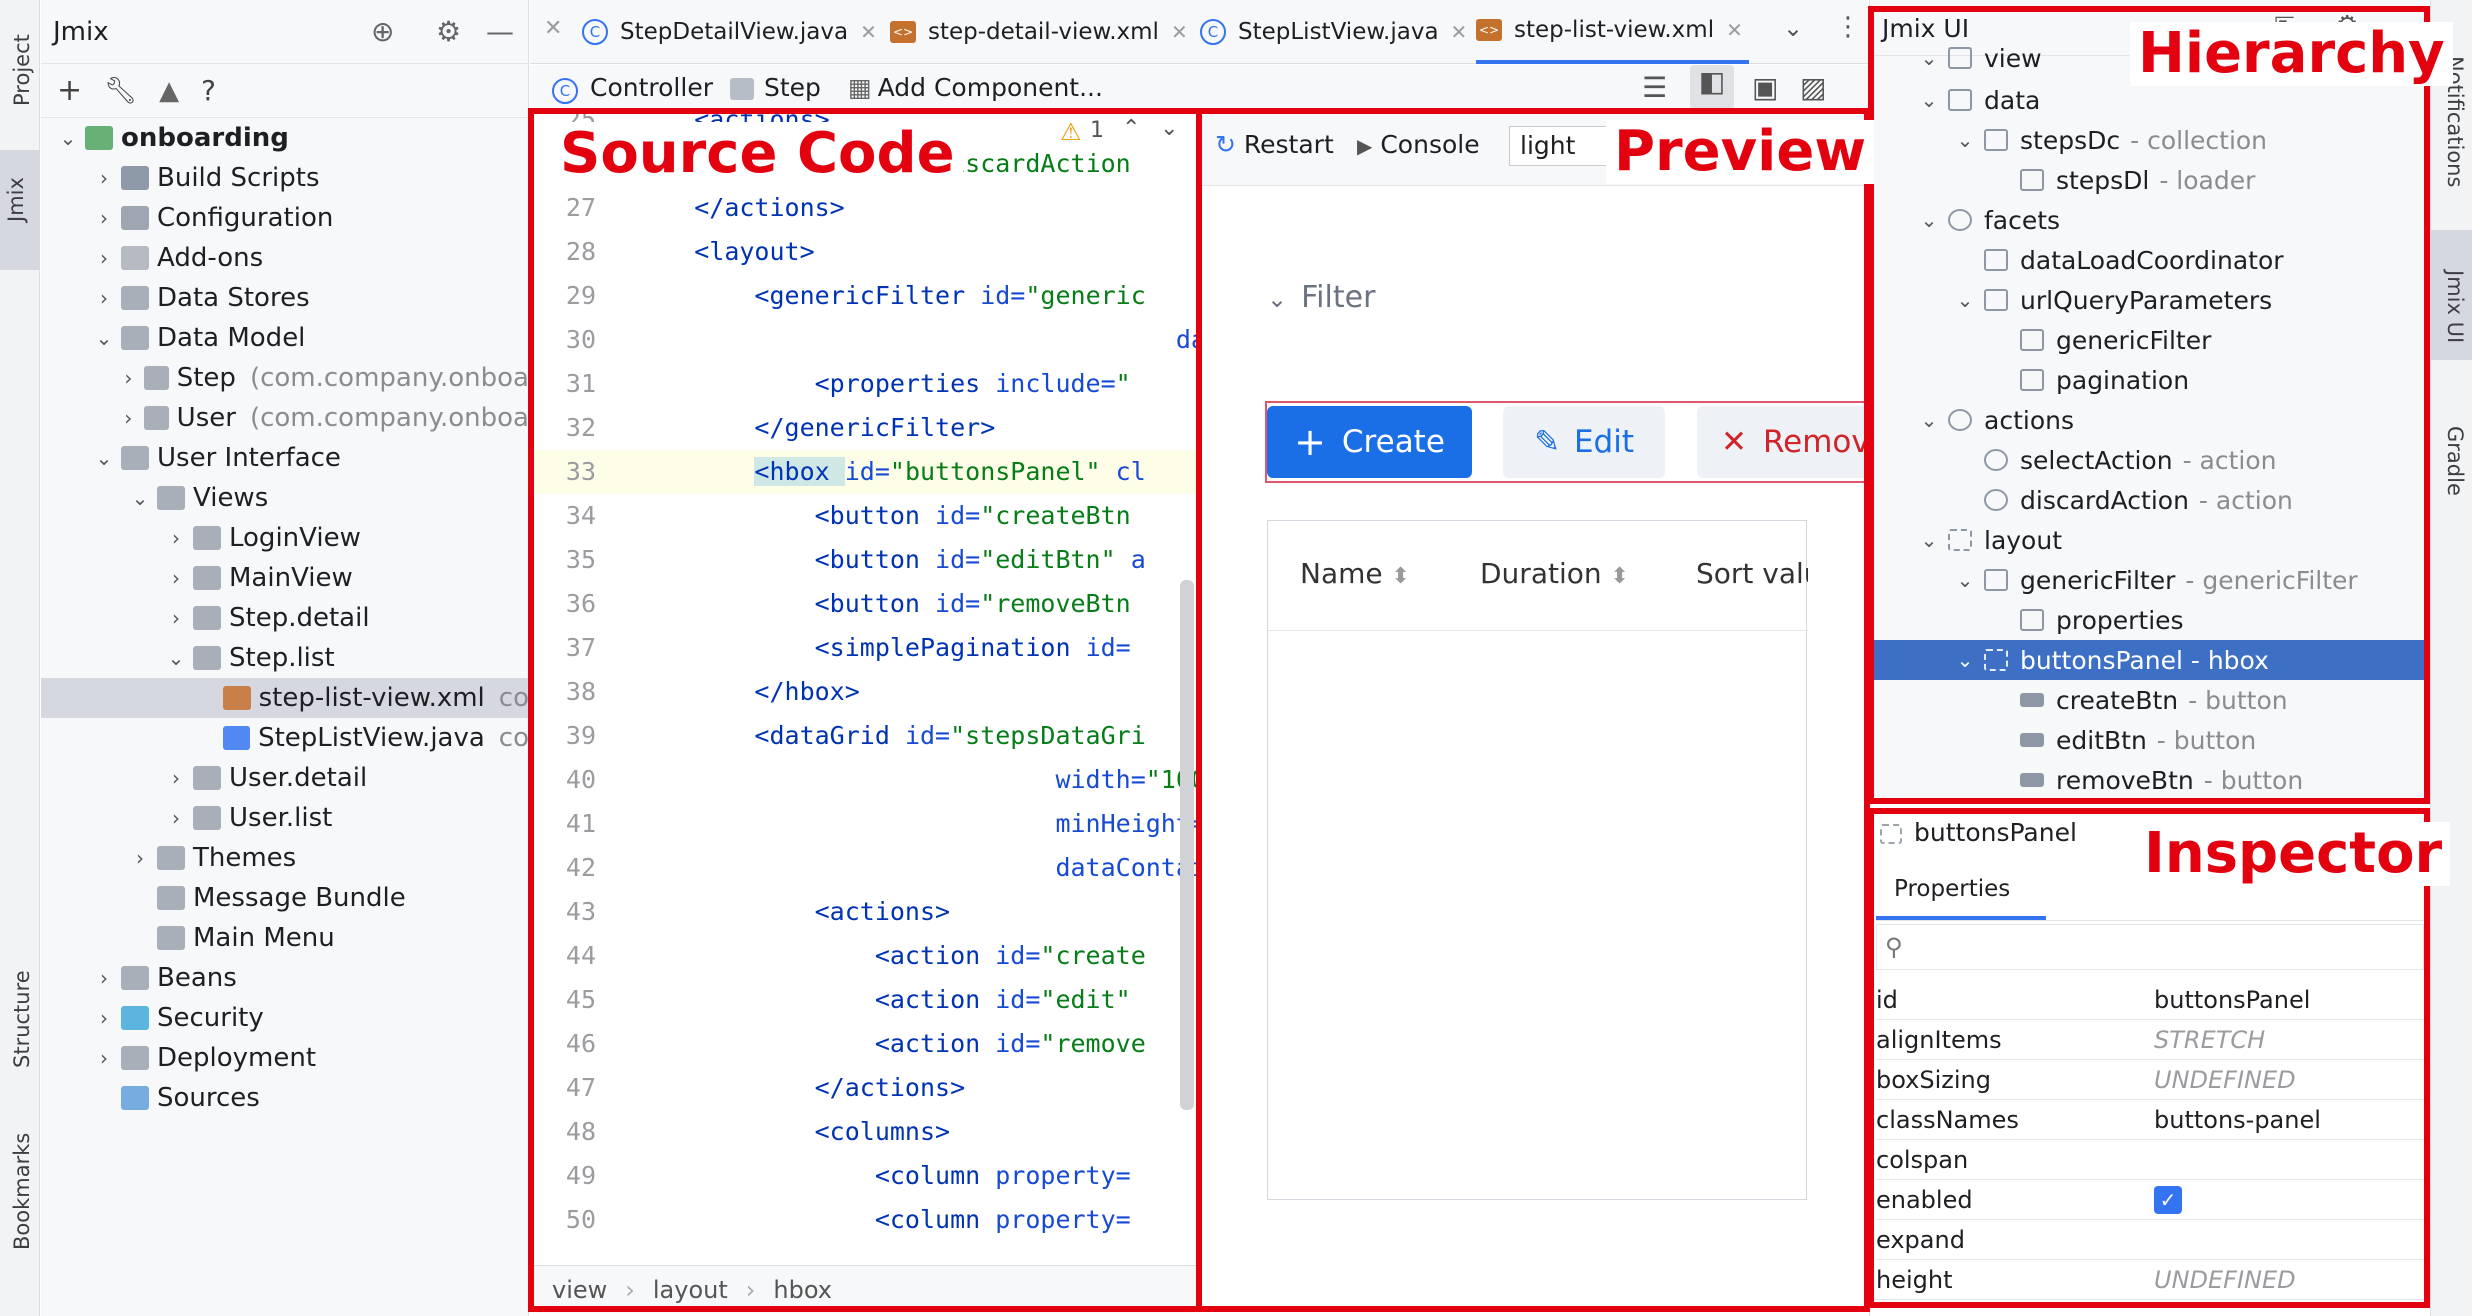  What do you see at coordinates (632, 88) in the screenshot?
I see `controller-button: C Controller` at bounding box center [632, 88].